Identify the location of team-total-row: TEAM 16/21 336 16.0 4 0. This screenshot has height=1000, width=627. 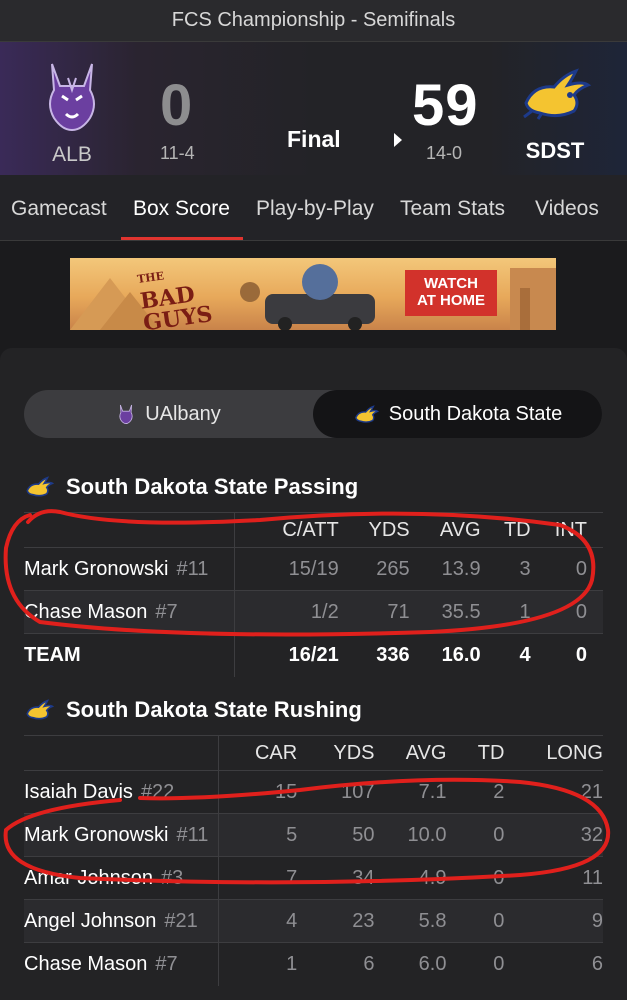
(313, 655).